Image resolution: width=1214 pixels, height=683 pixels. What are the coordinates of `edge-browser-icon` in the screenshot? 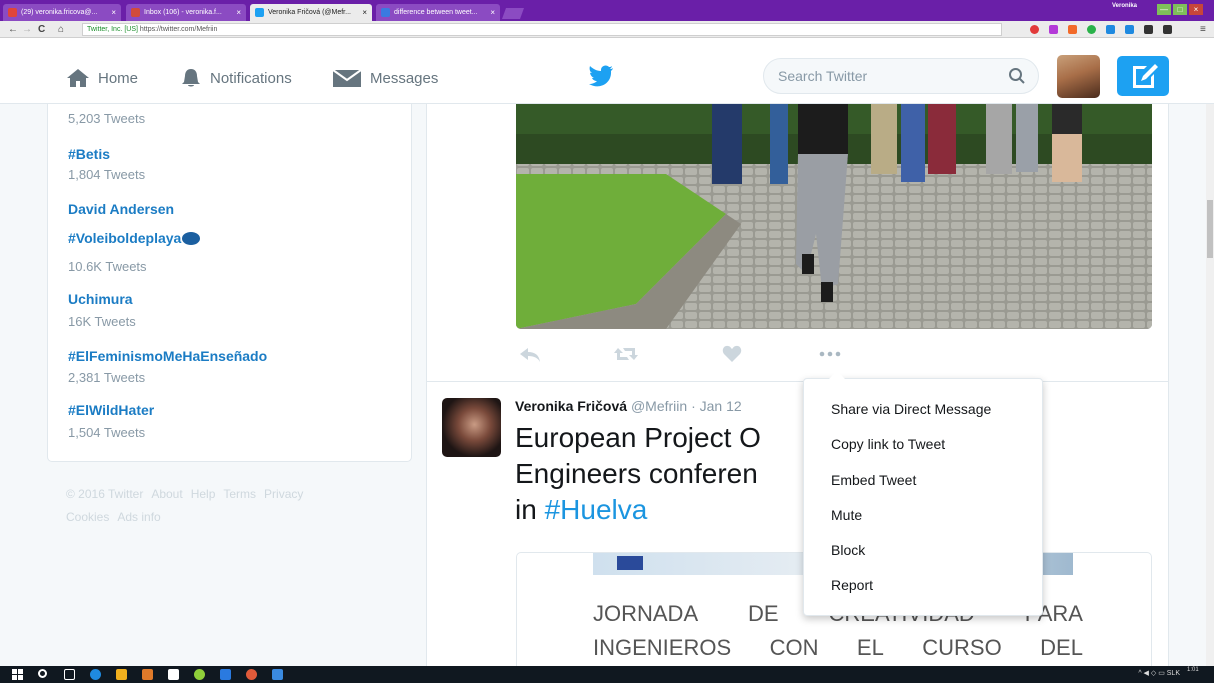 It's located at (95, 674).